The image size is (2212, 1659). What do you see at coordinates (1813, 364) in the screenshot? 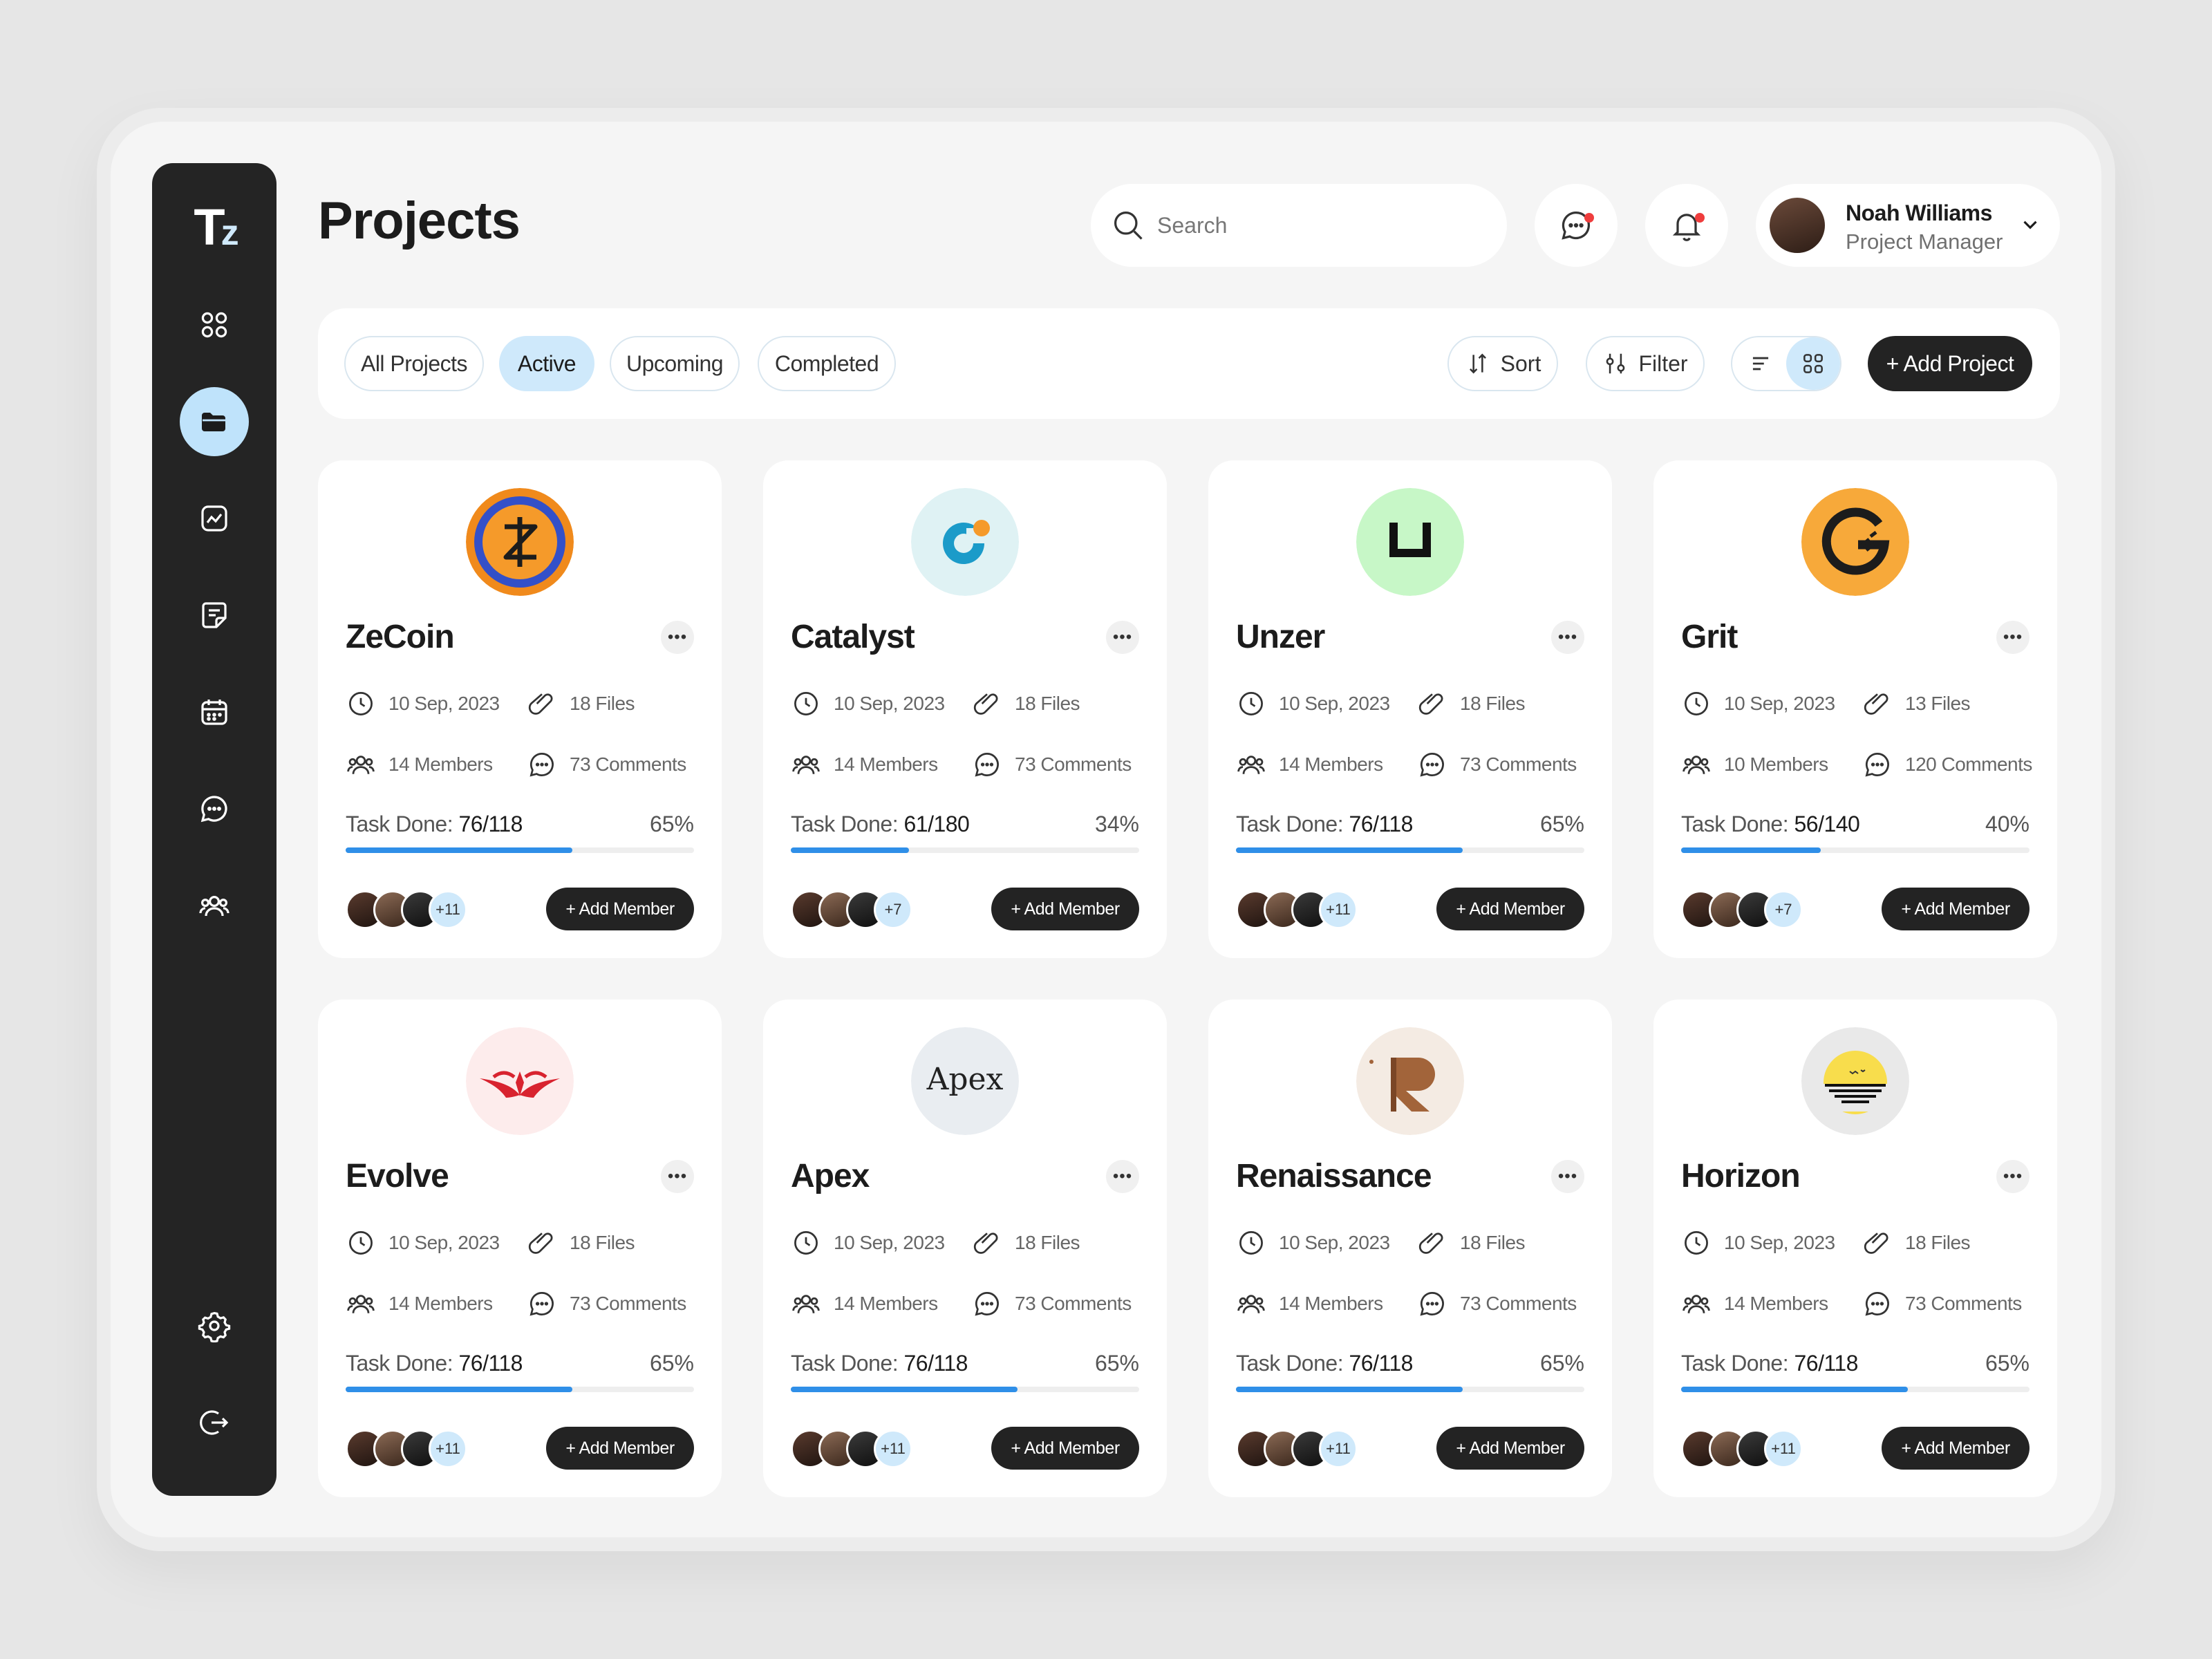
I see `grid-view-button` at bounding box center [1813, 364].